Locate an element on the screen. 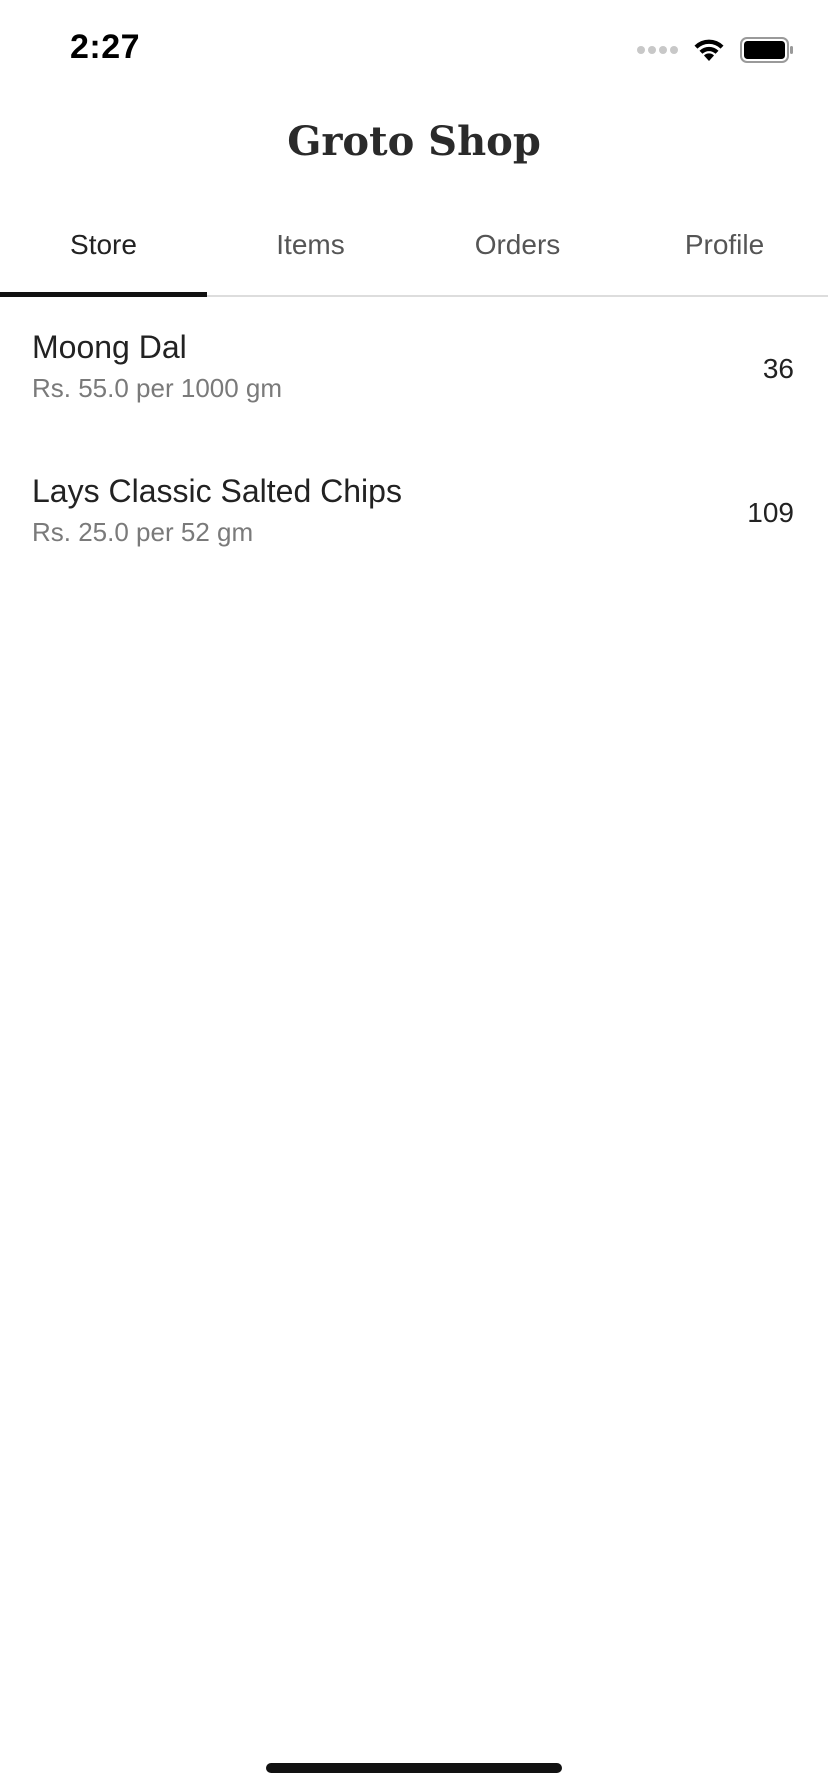 Image resolution: width=828 pixels, height=1792 pixels. wifi-icon is located at coordinates (709, 50).